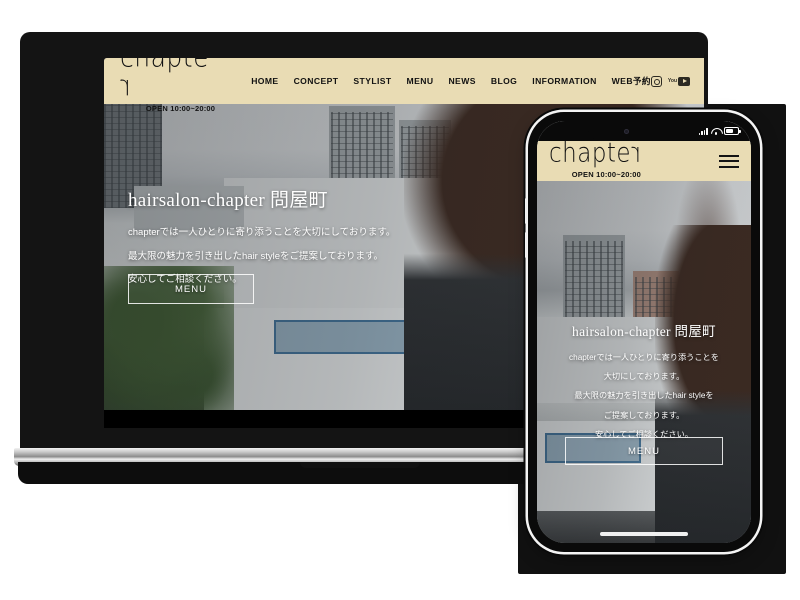 Image resolution: width=800 pixels, height=600 pixels. I want to click on nav-item-blog: BLOG, so click(504, 81).